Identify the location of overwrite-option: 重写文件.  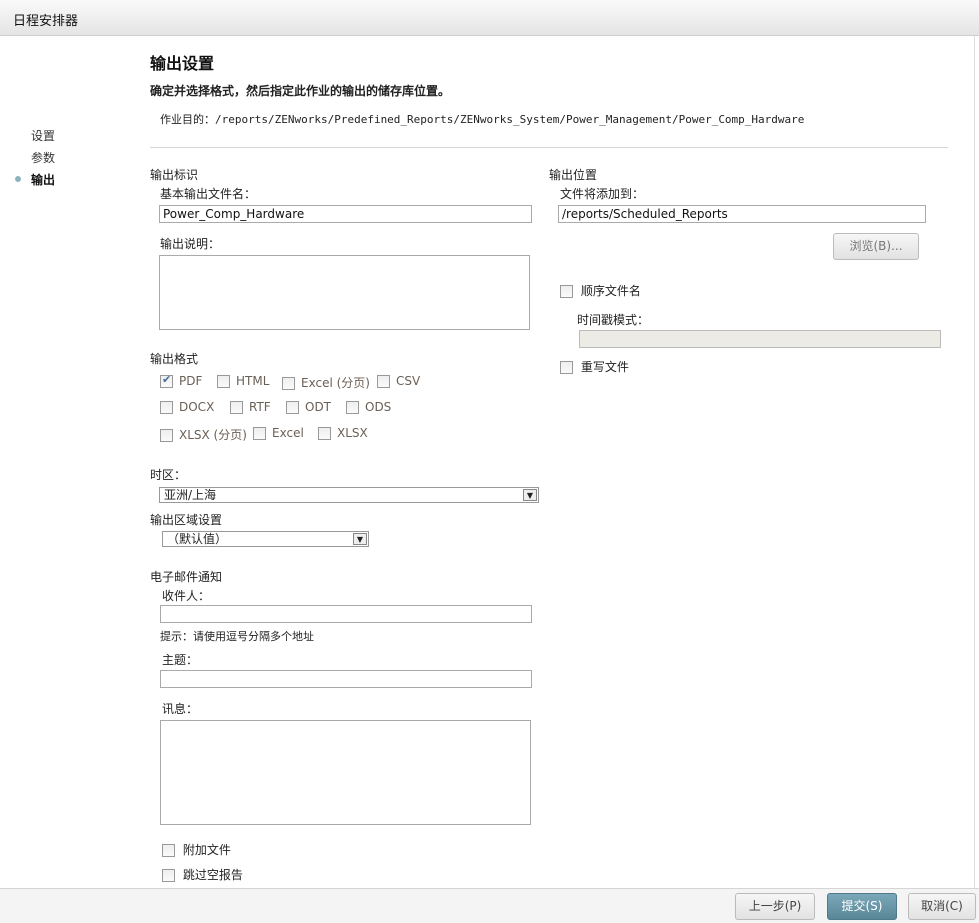
(594, 366).